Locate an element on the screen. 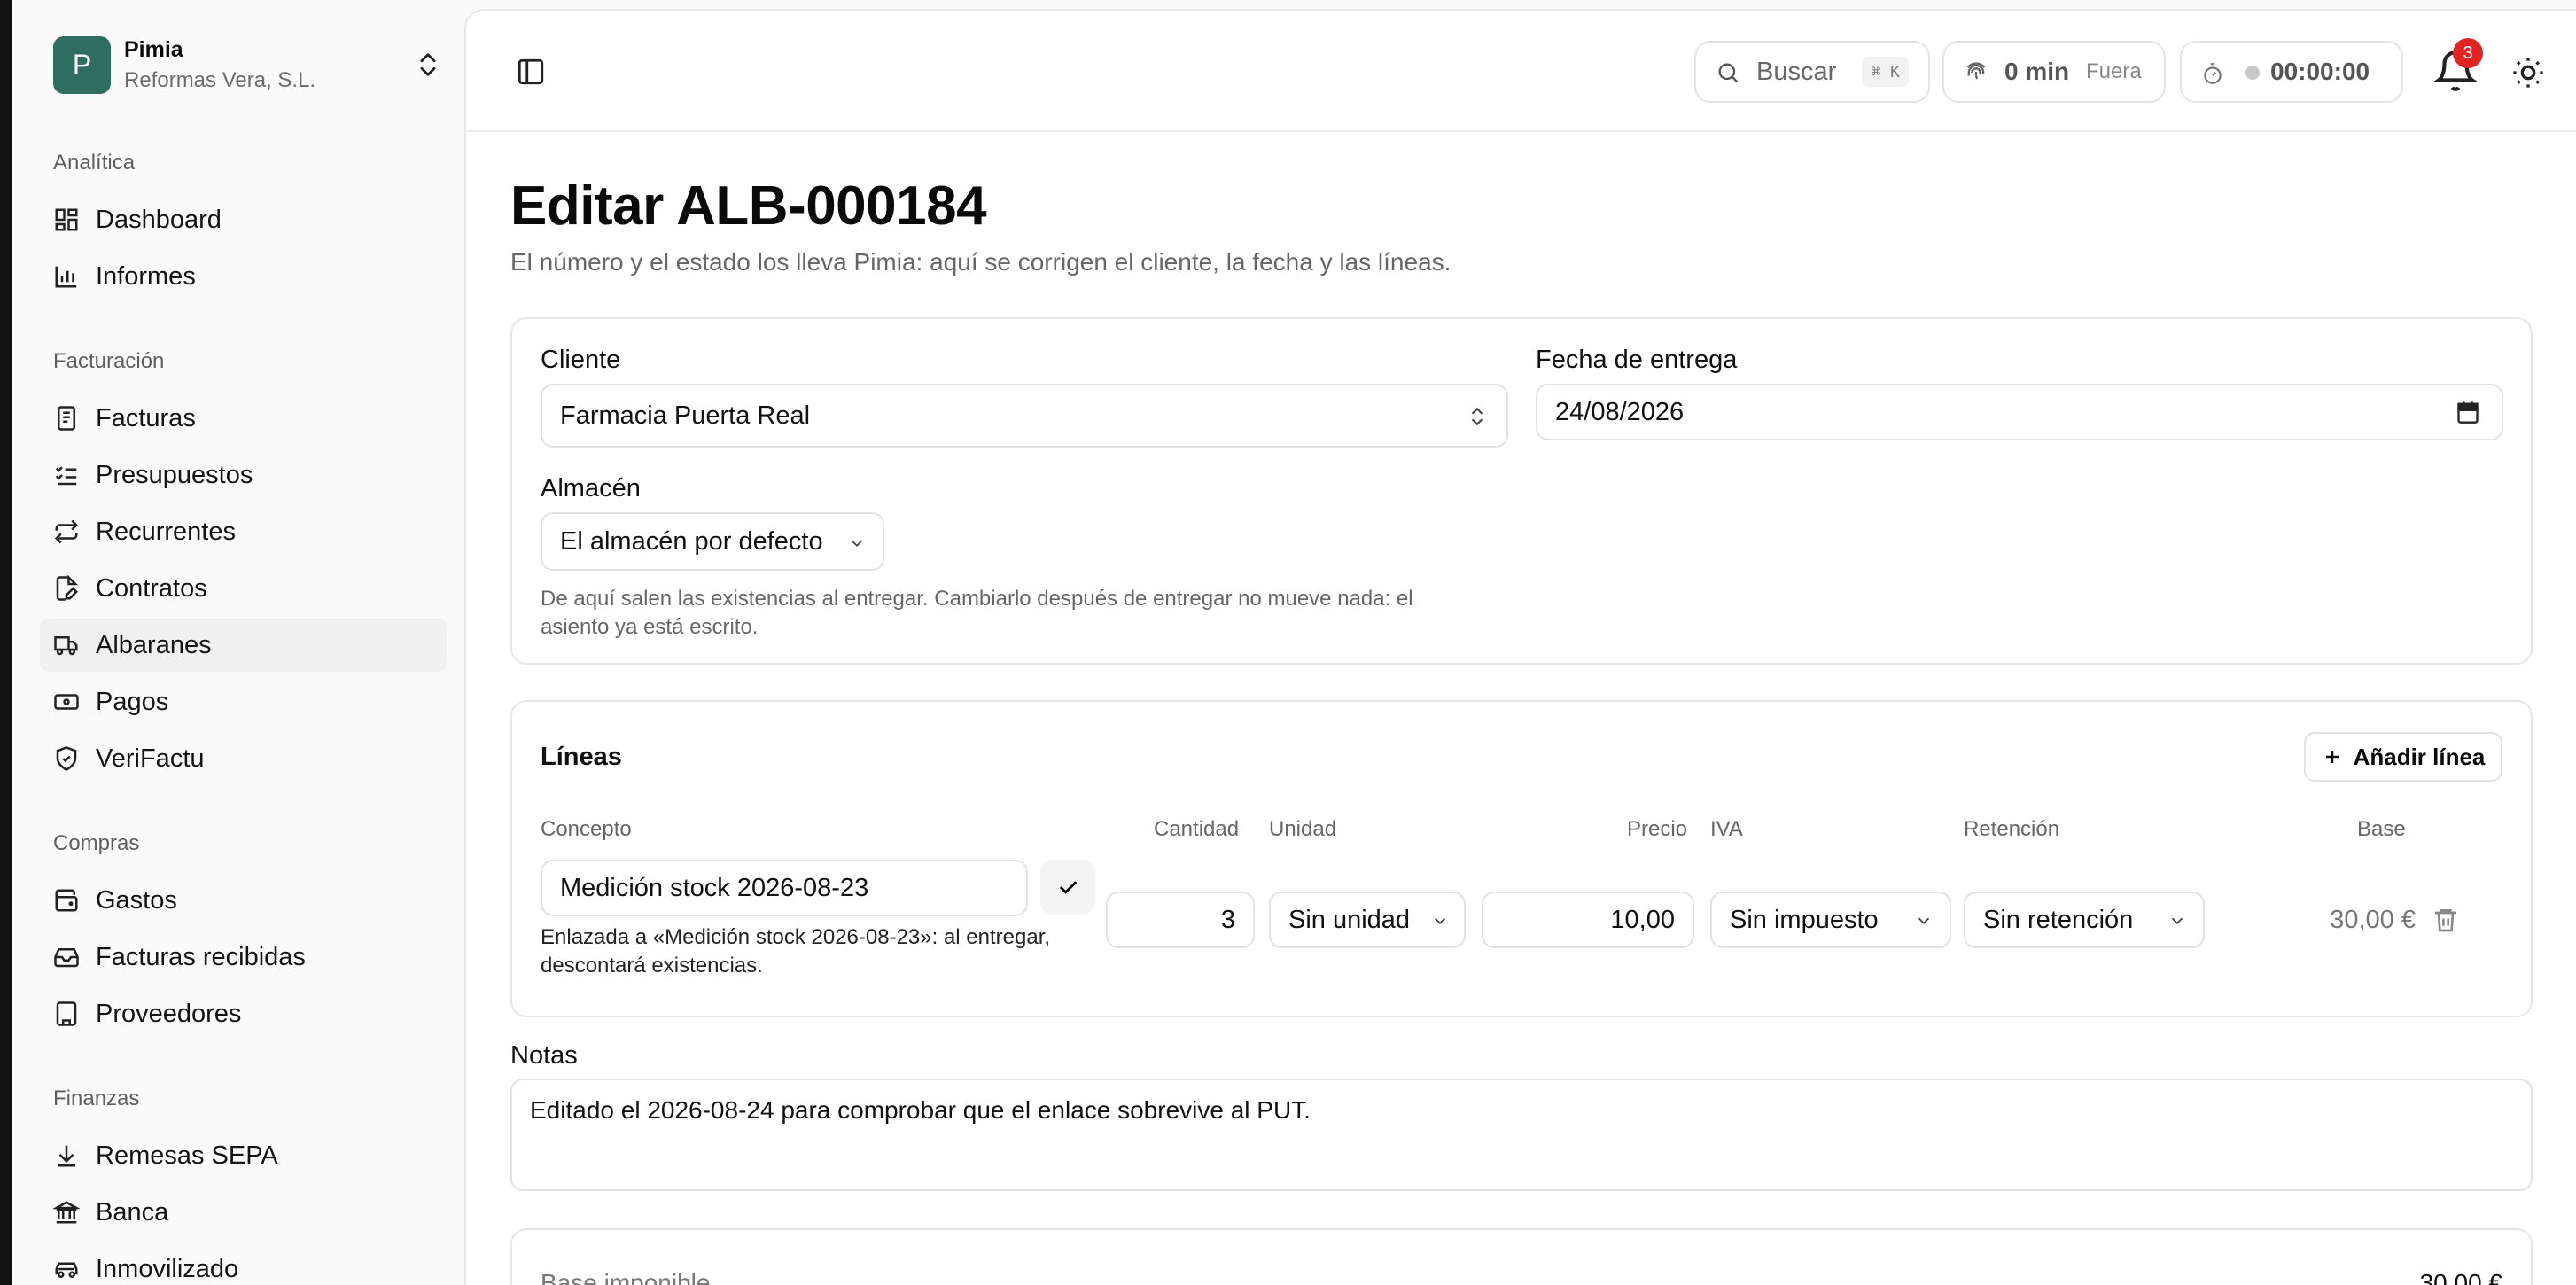 The image size is (2576, 1285). timer-button: 00:00:00 is located at coordinates (2292, 72).